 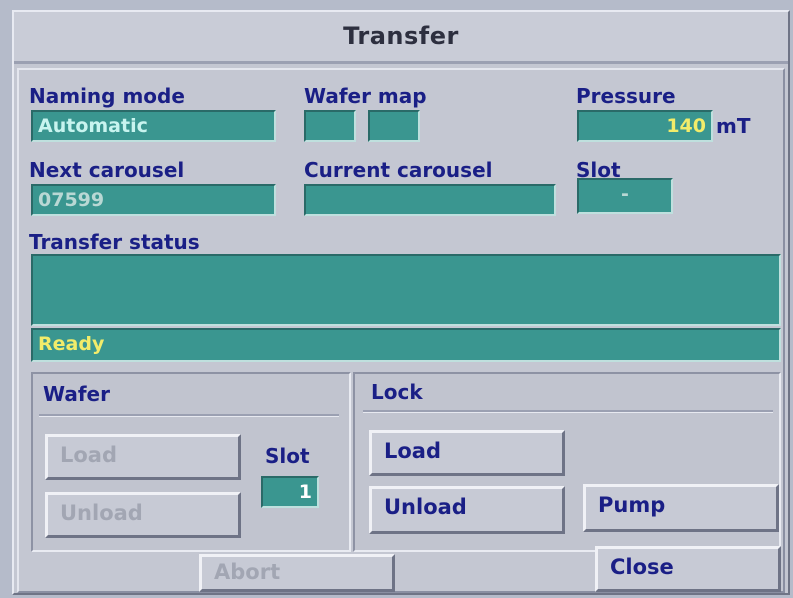 What do you see at coordinates (681, 508) in the screenshot?
I see `pump-button: Pump` at bounding box center [681, 508].